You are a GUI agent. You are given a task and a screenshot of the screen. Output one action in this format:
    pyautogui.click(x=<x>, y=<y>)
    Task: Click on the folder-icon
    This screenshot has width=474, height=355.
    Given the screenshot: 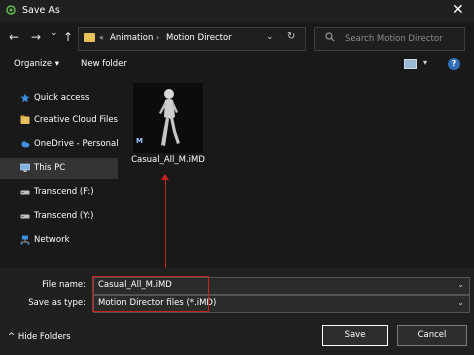 What is the action you would take?
    pyautogui.click(x=89, y=37)
    